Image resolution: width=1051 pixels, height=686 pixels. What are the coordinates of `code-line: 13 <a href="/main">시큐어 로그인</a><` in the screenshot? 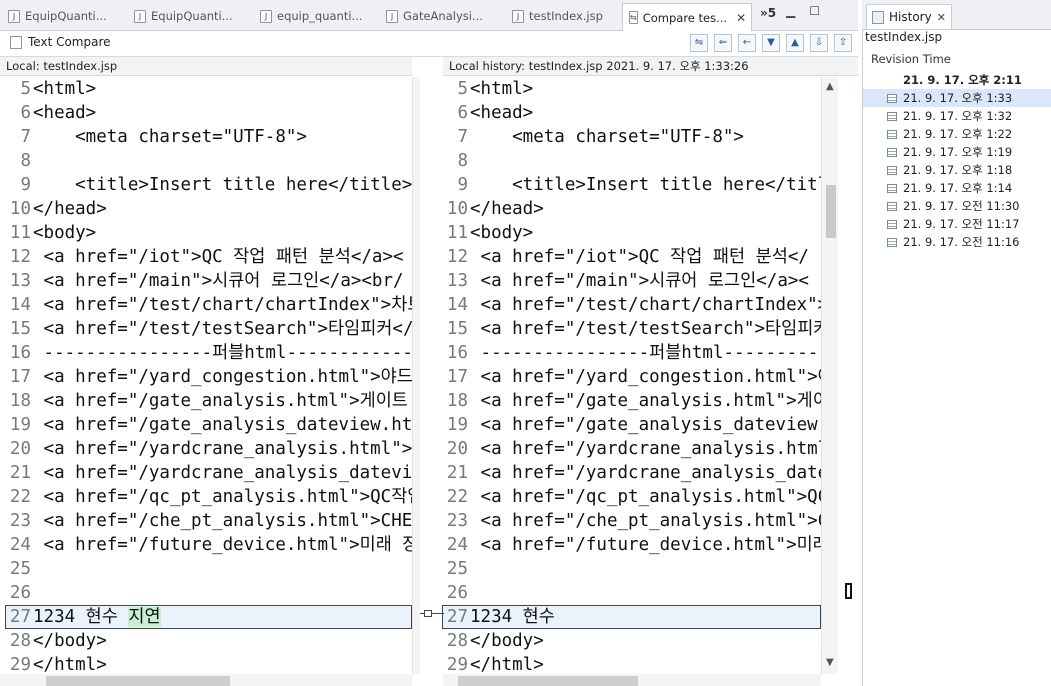 It's located at (631, 281).